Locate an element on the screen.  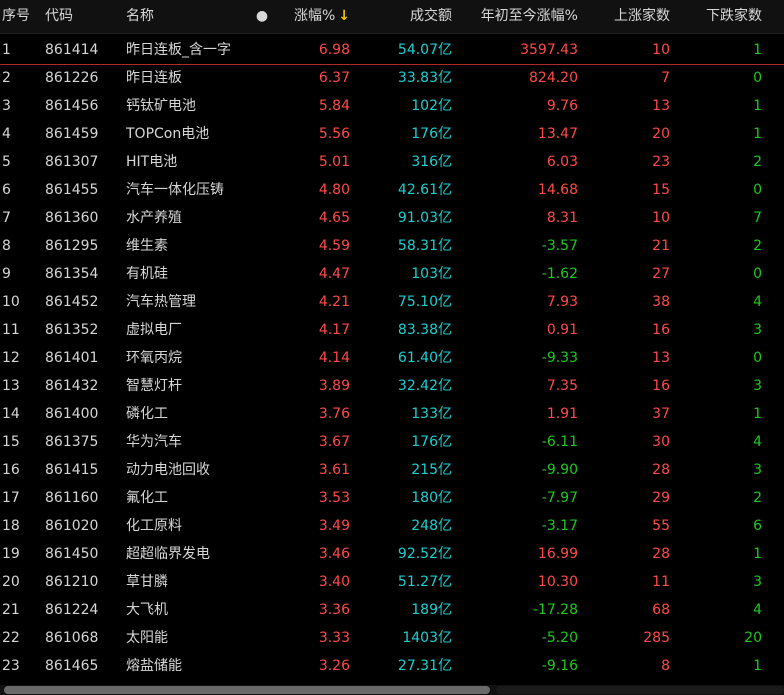
row-up-count: 27 is located at coordinates (661, 274).